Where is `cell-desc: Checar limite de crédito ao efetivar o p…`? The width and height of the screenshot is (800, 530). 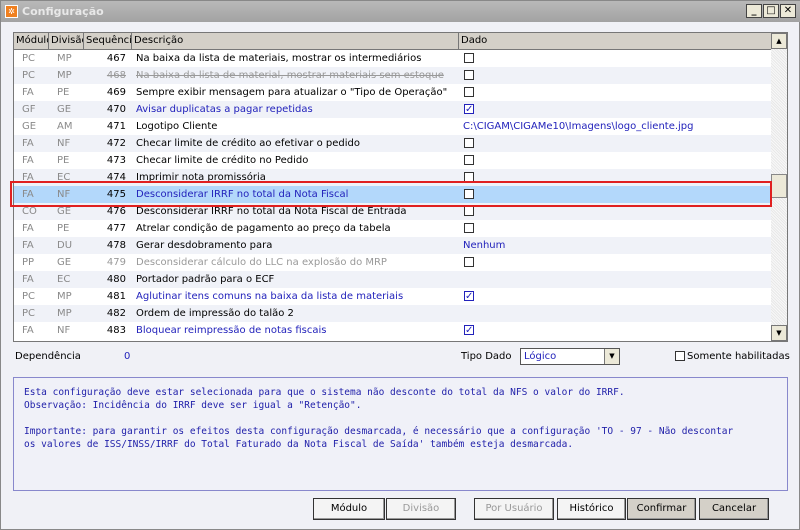
cell-desc: Checar limite de crédito ao efetivar o p… is located at coordinates (248, 143).